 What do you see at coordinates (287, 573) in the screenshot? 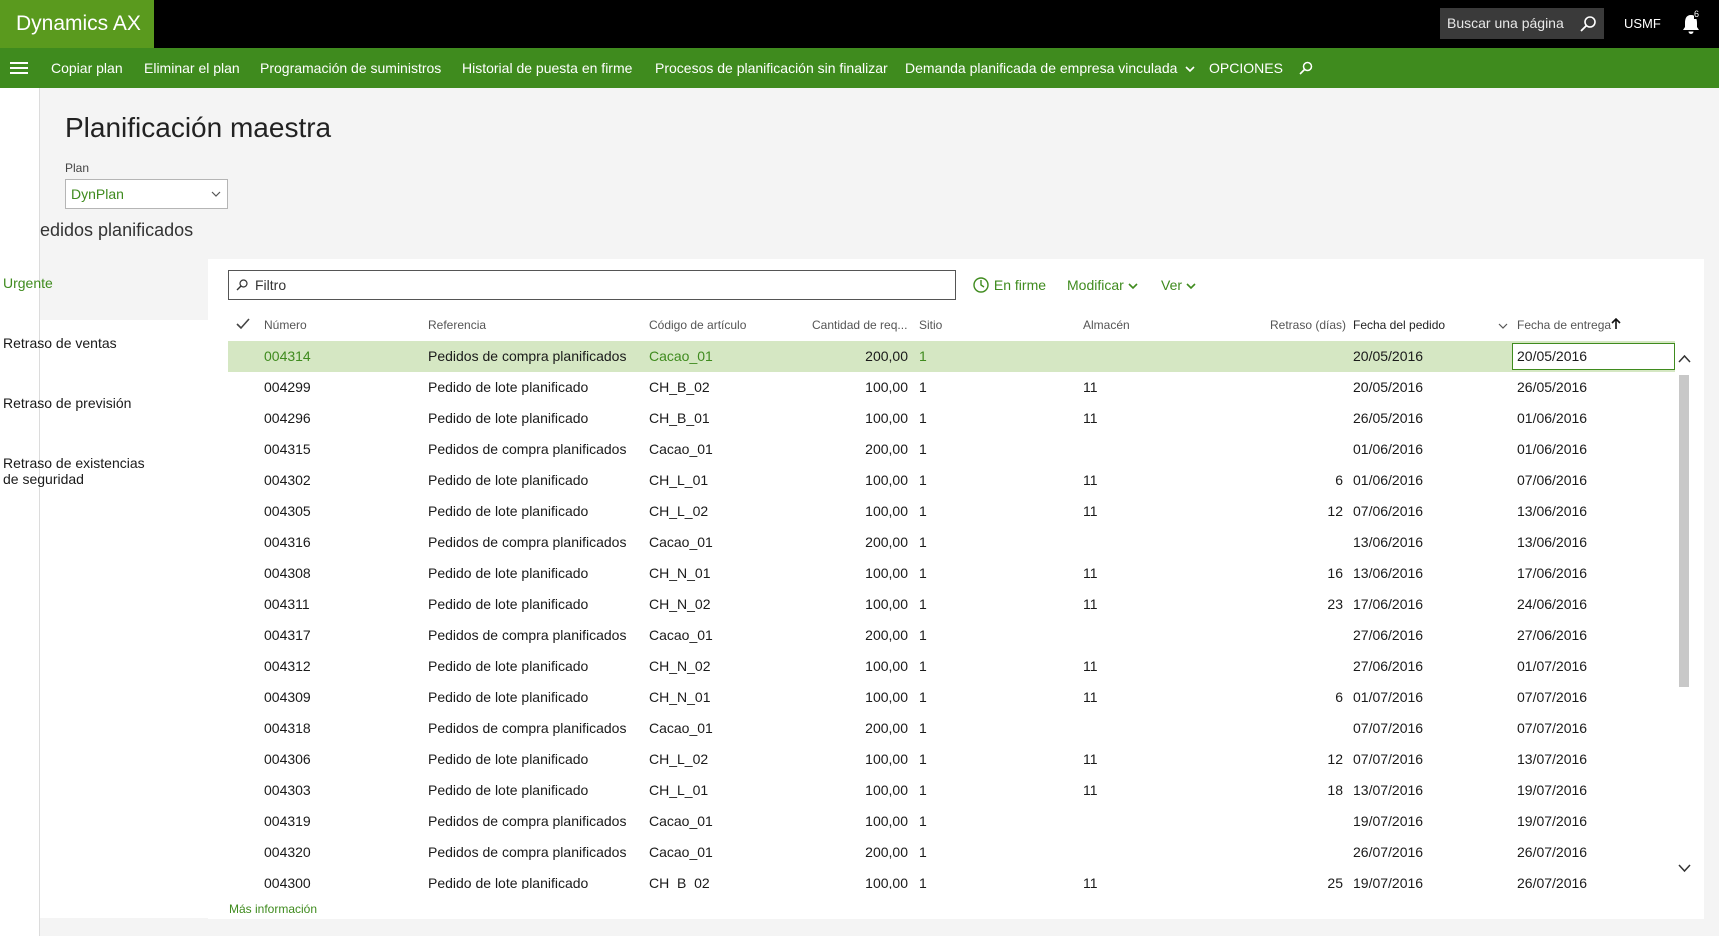
I see `cell-number: 004308` at bounding box center [287, 573].